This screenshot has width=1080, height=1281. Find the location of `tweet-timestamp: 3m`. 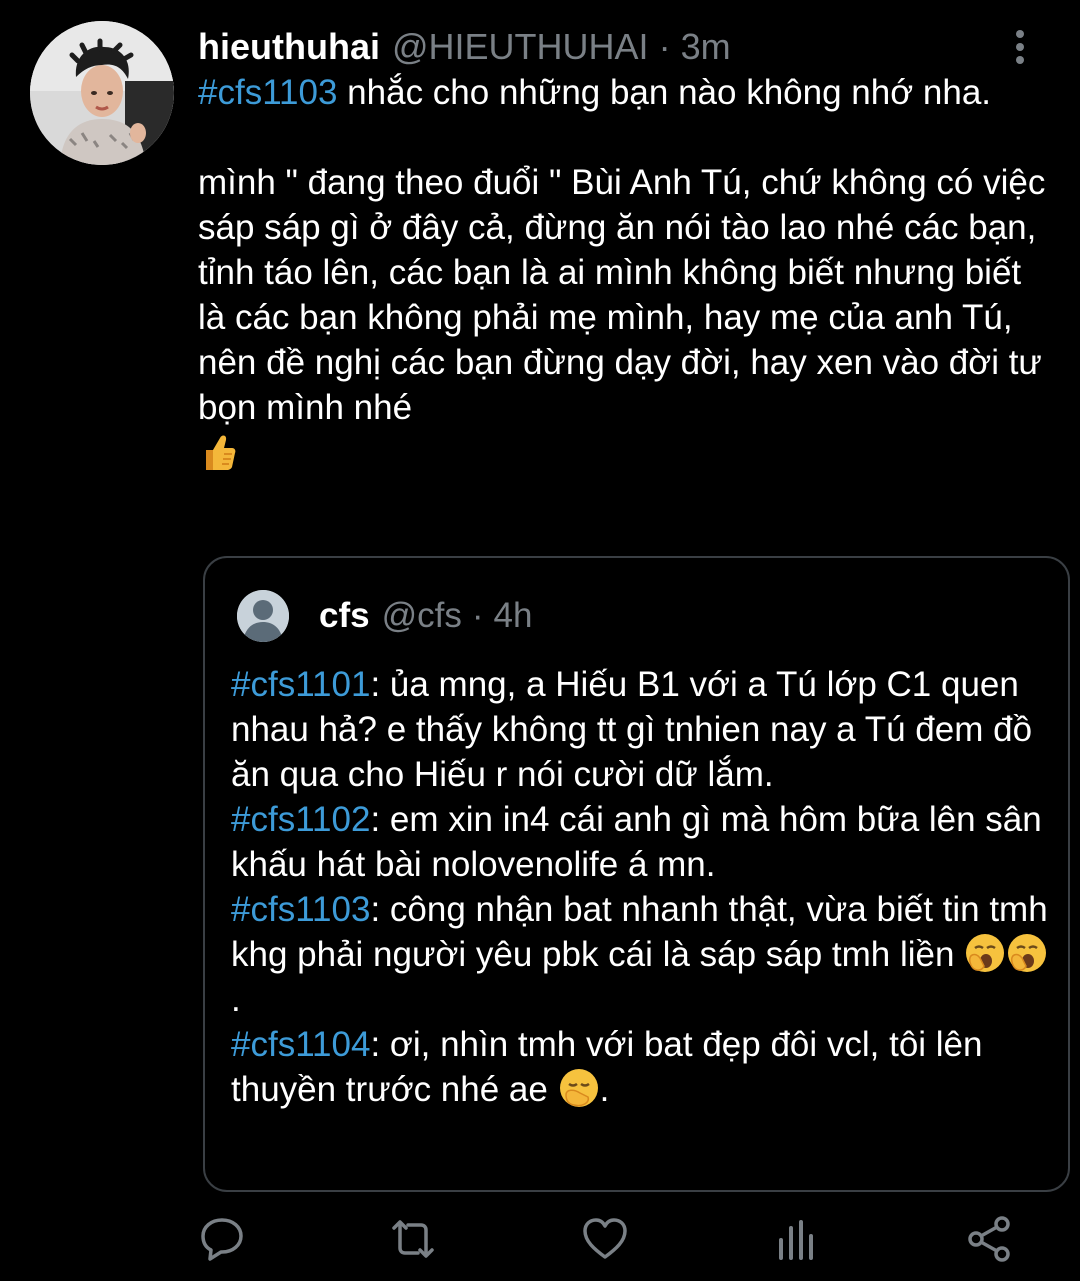

tweet-timestamp: 3m is located at coordinates (706, 47).